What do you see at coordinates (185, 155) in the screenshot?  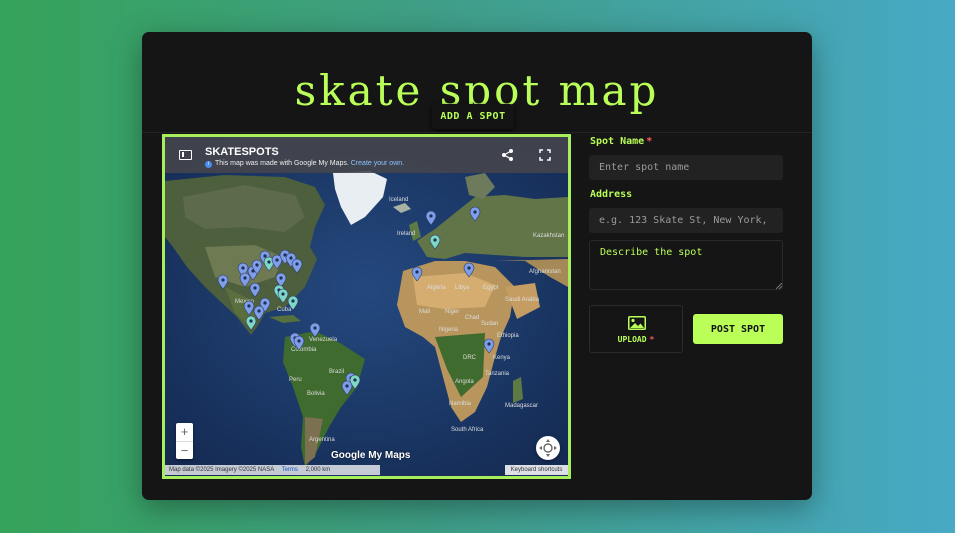 I see `sidebar-icon` at bounding box center [185, 155].